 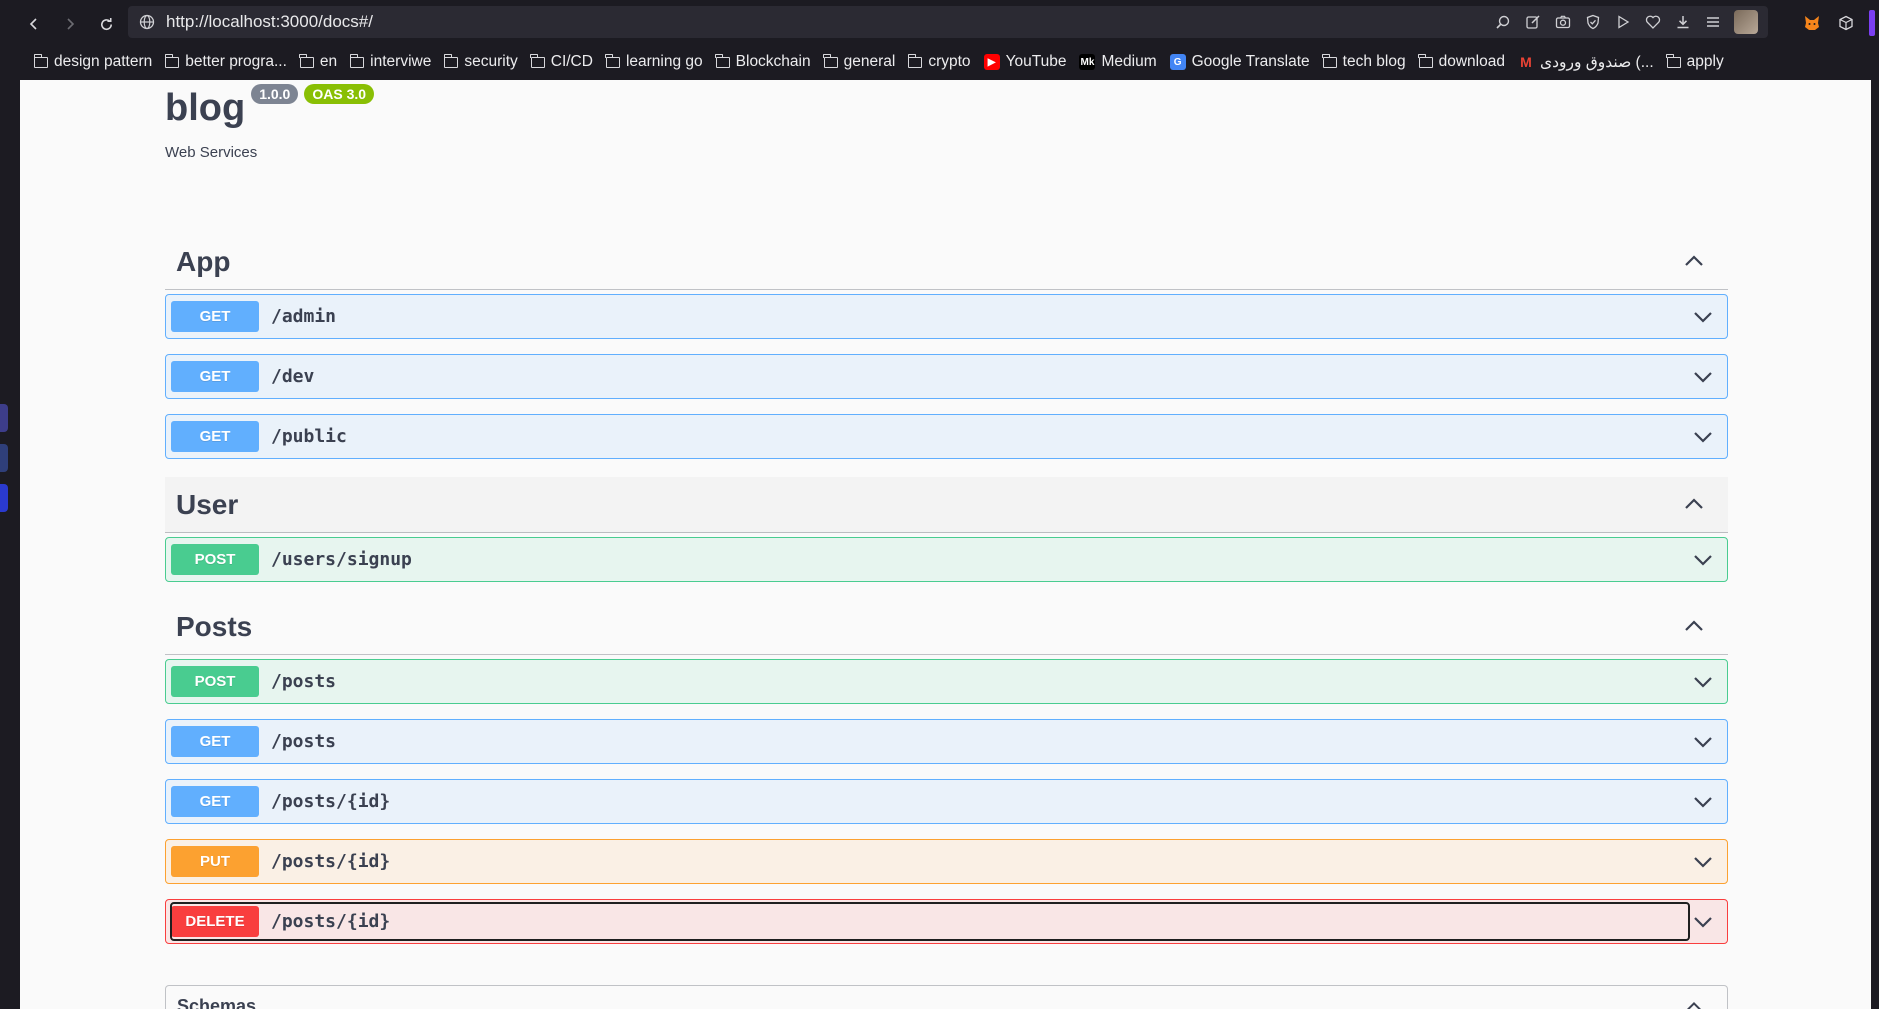 What do you see at coordinates (930, 801) in the screenshot?
I see `operation-summary: GET/posts/{id}` at bounding box center [930, 801].